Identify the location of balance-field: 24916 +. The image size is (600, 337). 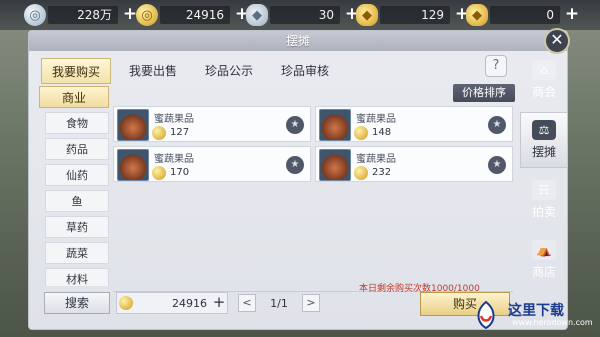
(172, 303).